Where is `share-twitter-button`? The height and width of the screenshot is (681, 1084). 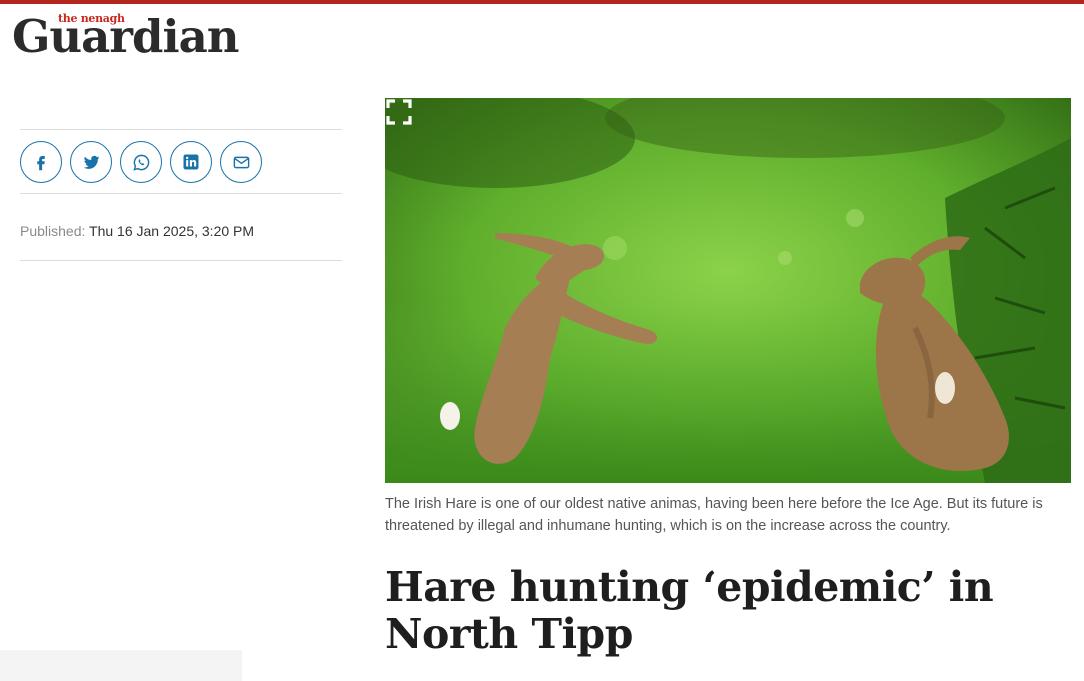 share-twitter-button is located at coordinates (91, 162).